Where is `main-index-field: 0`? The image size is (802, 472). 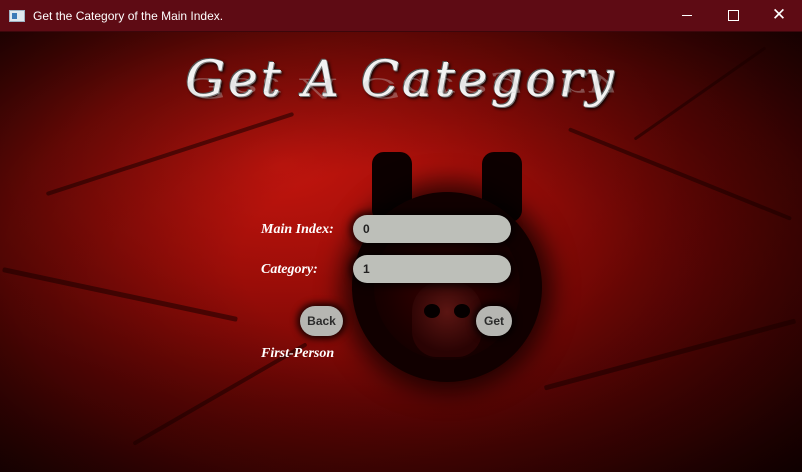
main-index-field: 0 is located at coordinates (432, 229).